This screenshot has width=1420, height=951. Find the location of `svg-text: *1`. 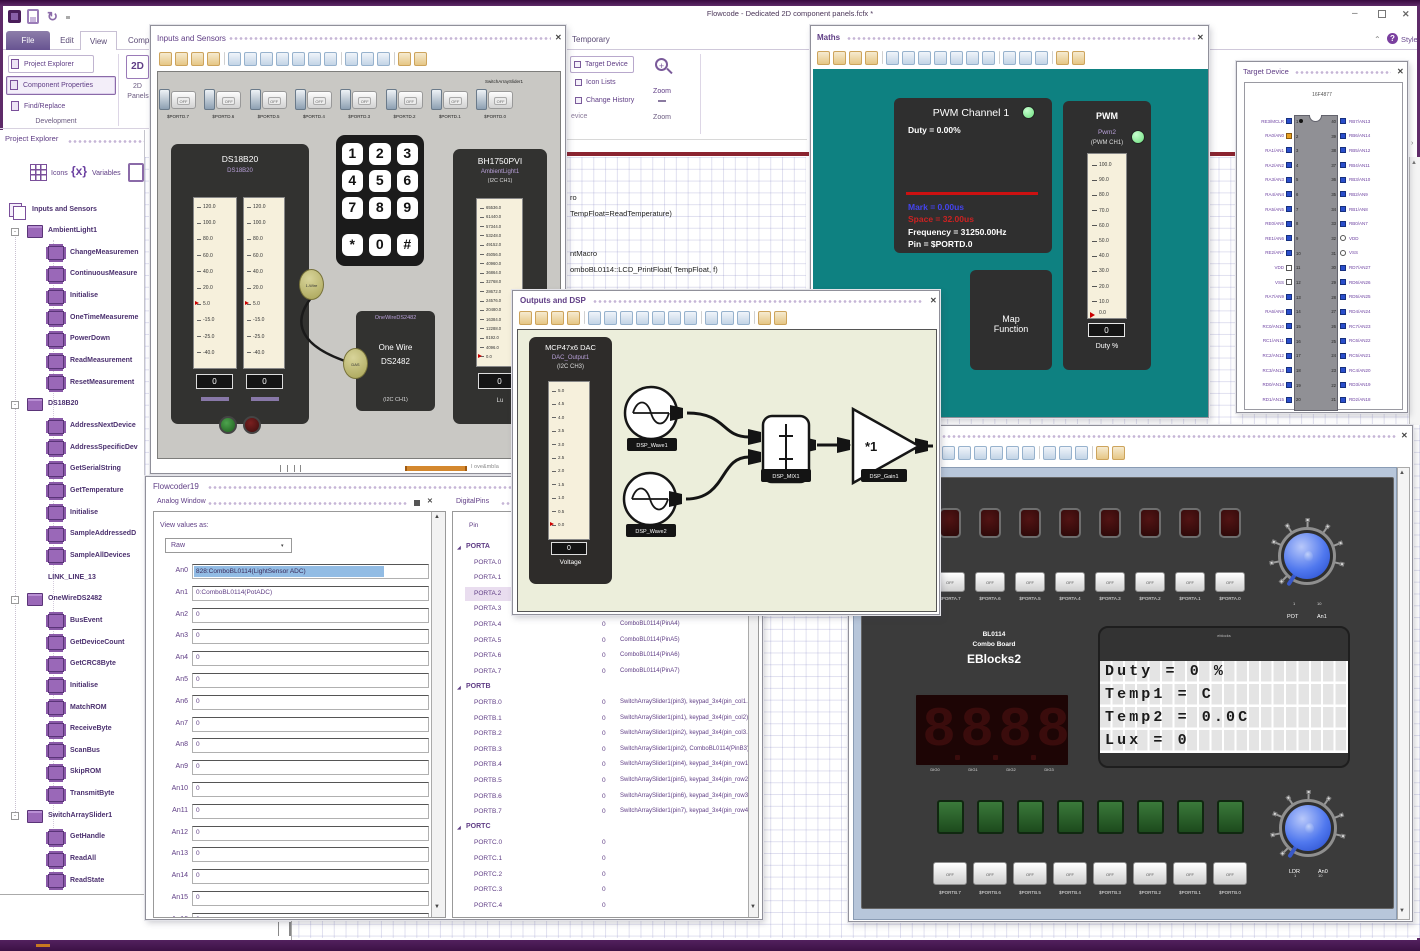

svg-text: *1 is located at coordinates (871, 446).